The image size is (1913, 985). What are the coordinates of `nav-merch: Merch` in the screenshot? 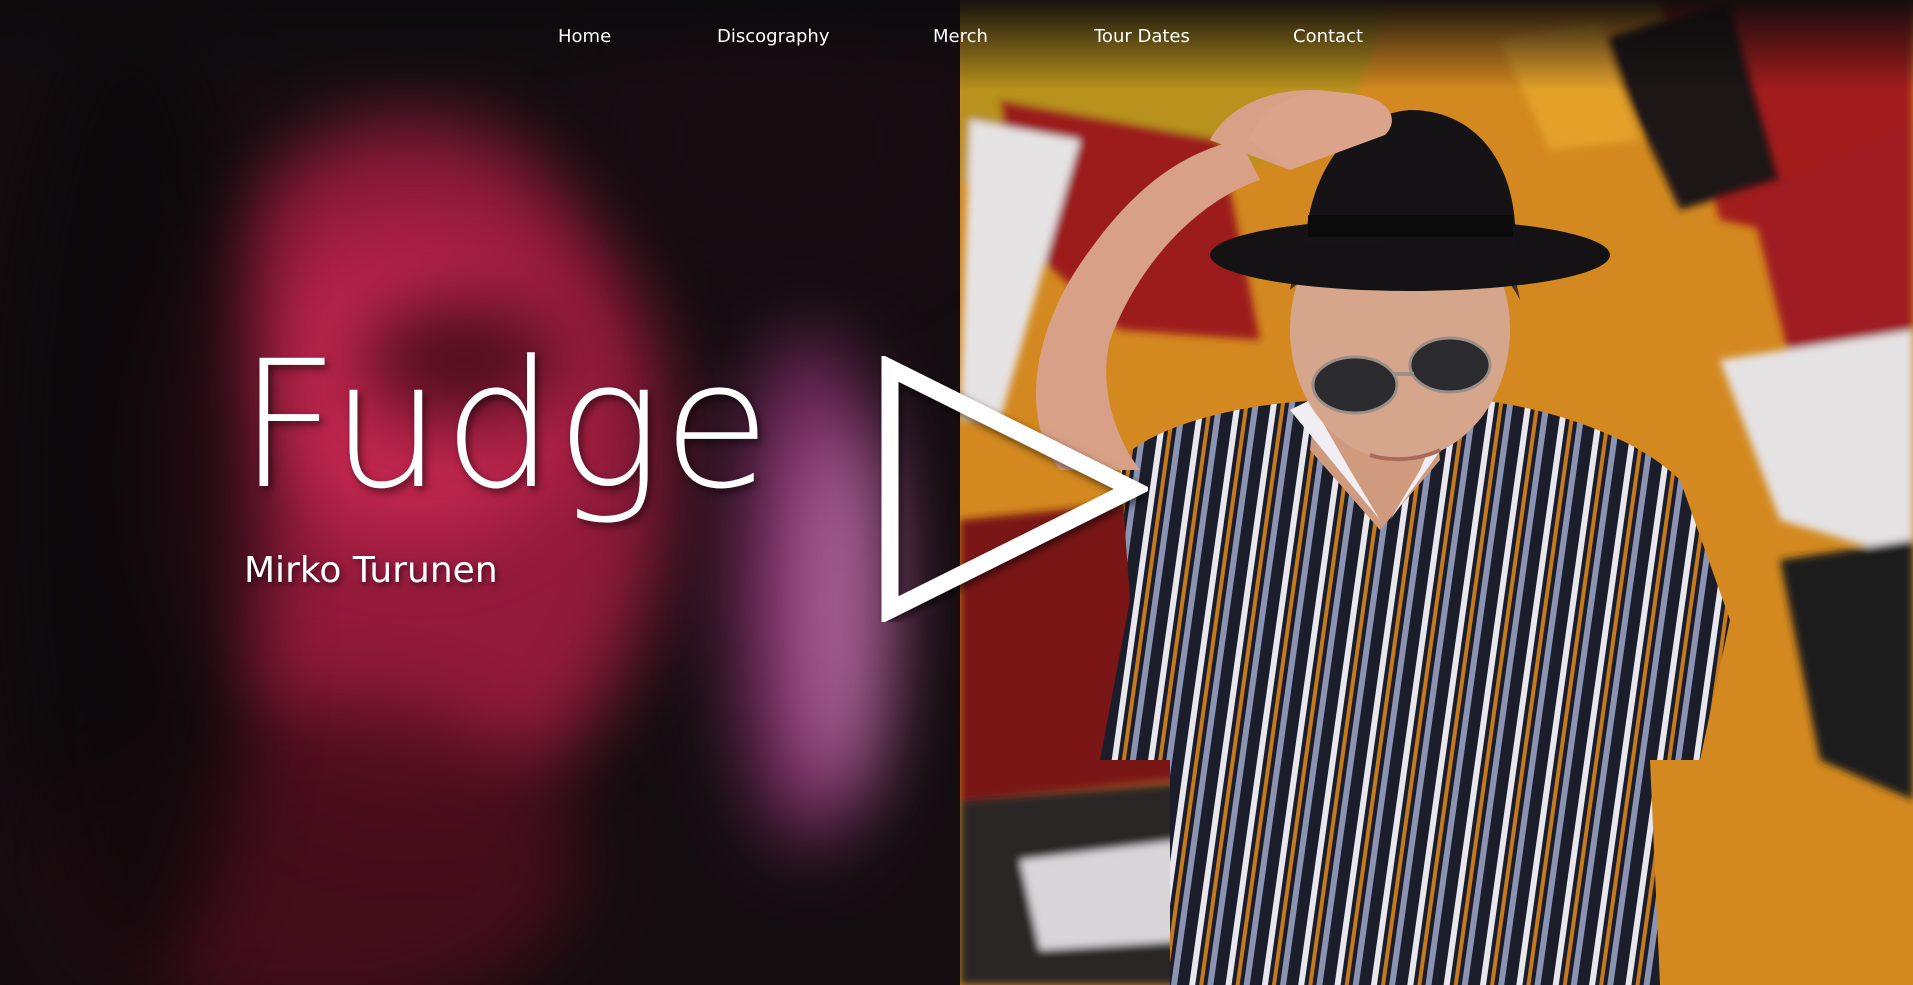 It's located at (960, 36).